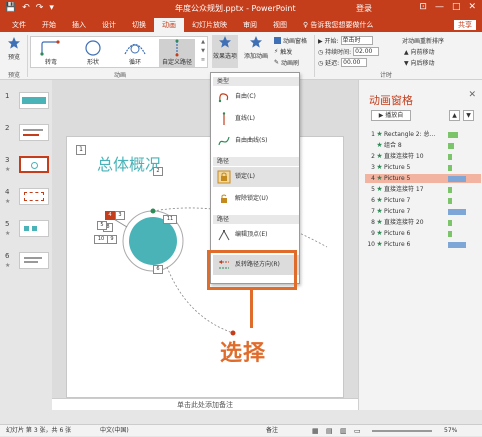  I want to click on thumb-line, so click(31, 135).